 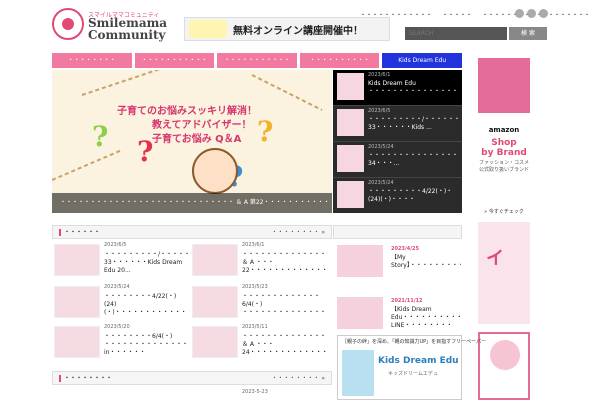 I want to click on logo-name: Smilemama Community, so click(x=127, y=29).